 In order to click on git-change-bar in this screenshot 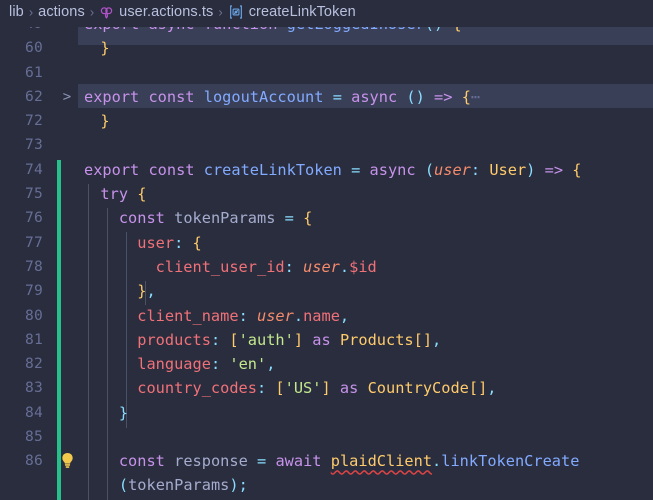, I will do `click(59, 330)`.